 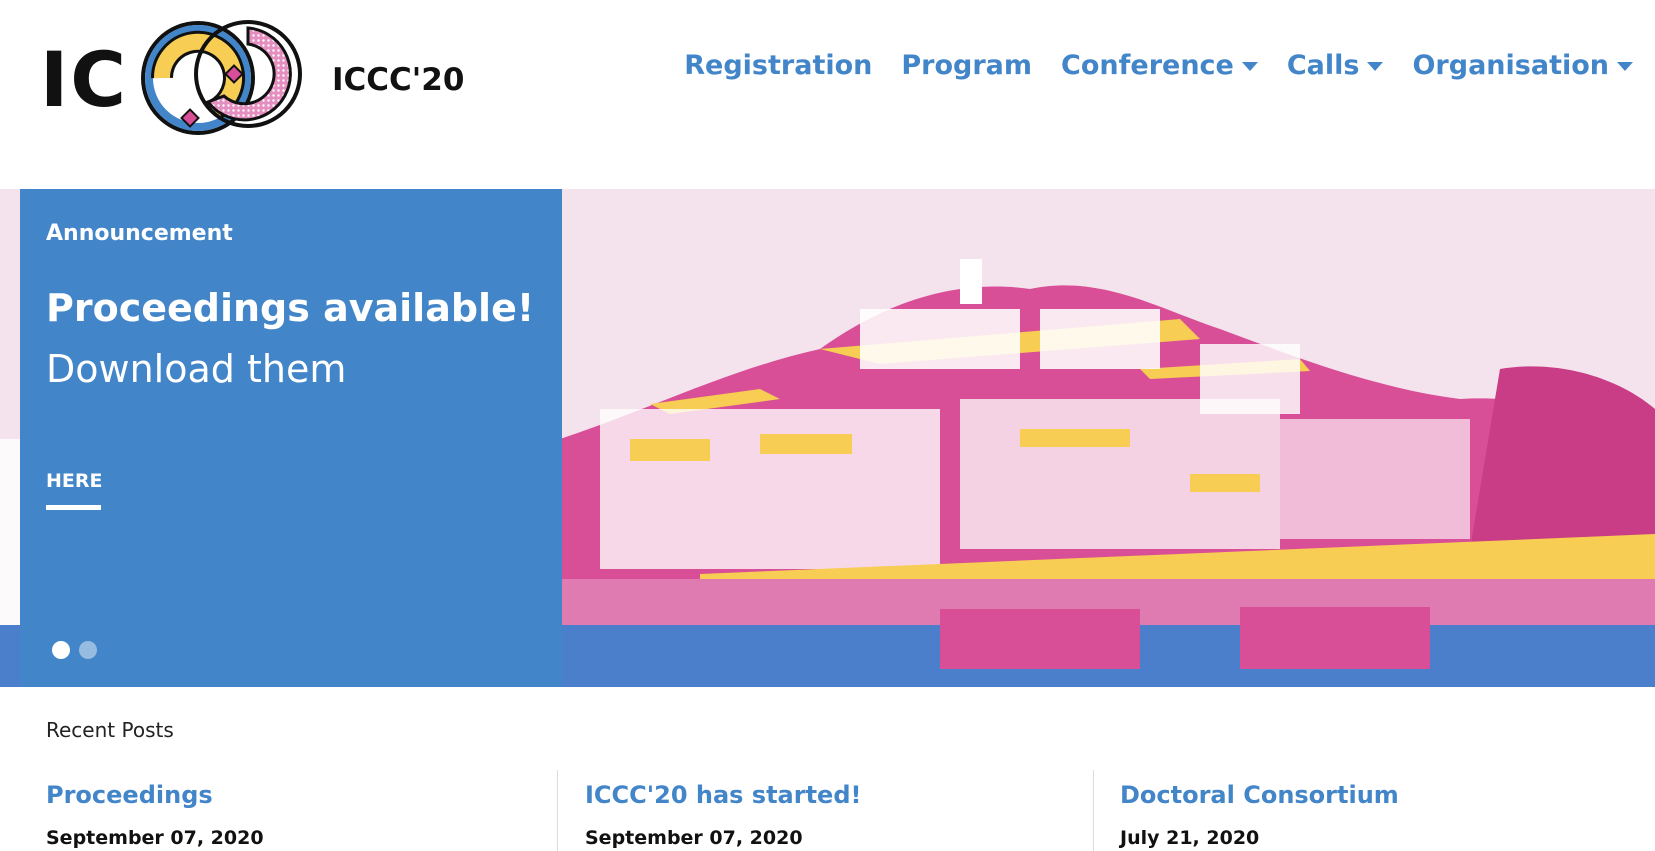 What do you see at coordinates (129, 795) in the screenshot?
I see `post-title-link: Proceedings` at bounding box center [129, 795].